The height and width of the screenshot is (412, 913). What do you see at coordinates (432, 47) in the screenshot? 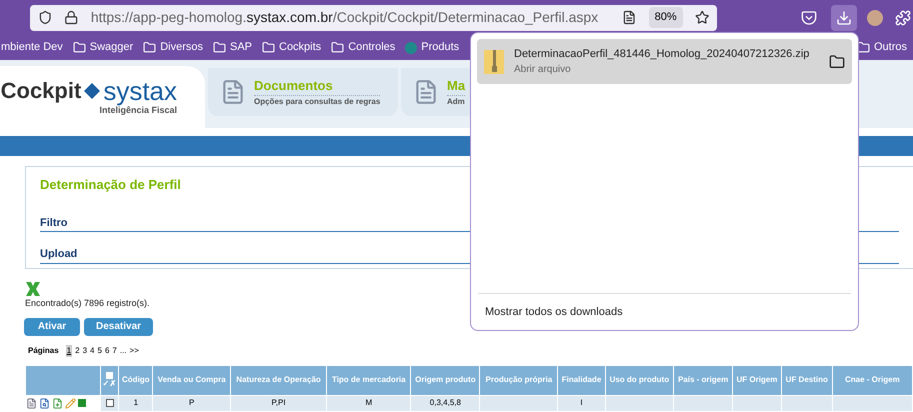
I see `bookmark-item: Produts` at bounding box center [432, 47].